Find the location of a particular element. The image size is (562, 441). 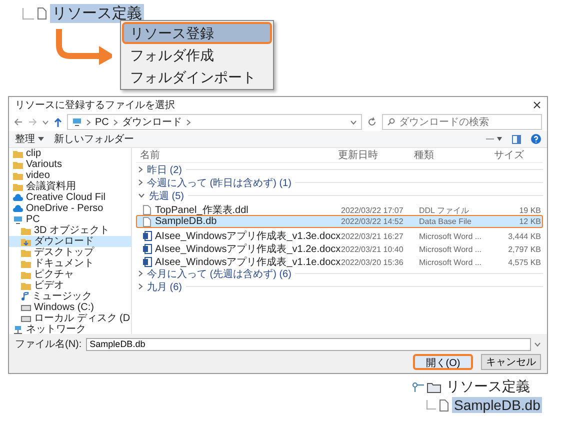

navigation-item: ローカル ディスク (D is located at coordinates (70, 318).